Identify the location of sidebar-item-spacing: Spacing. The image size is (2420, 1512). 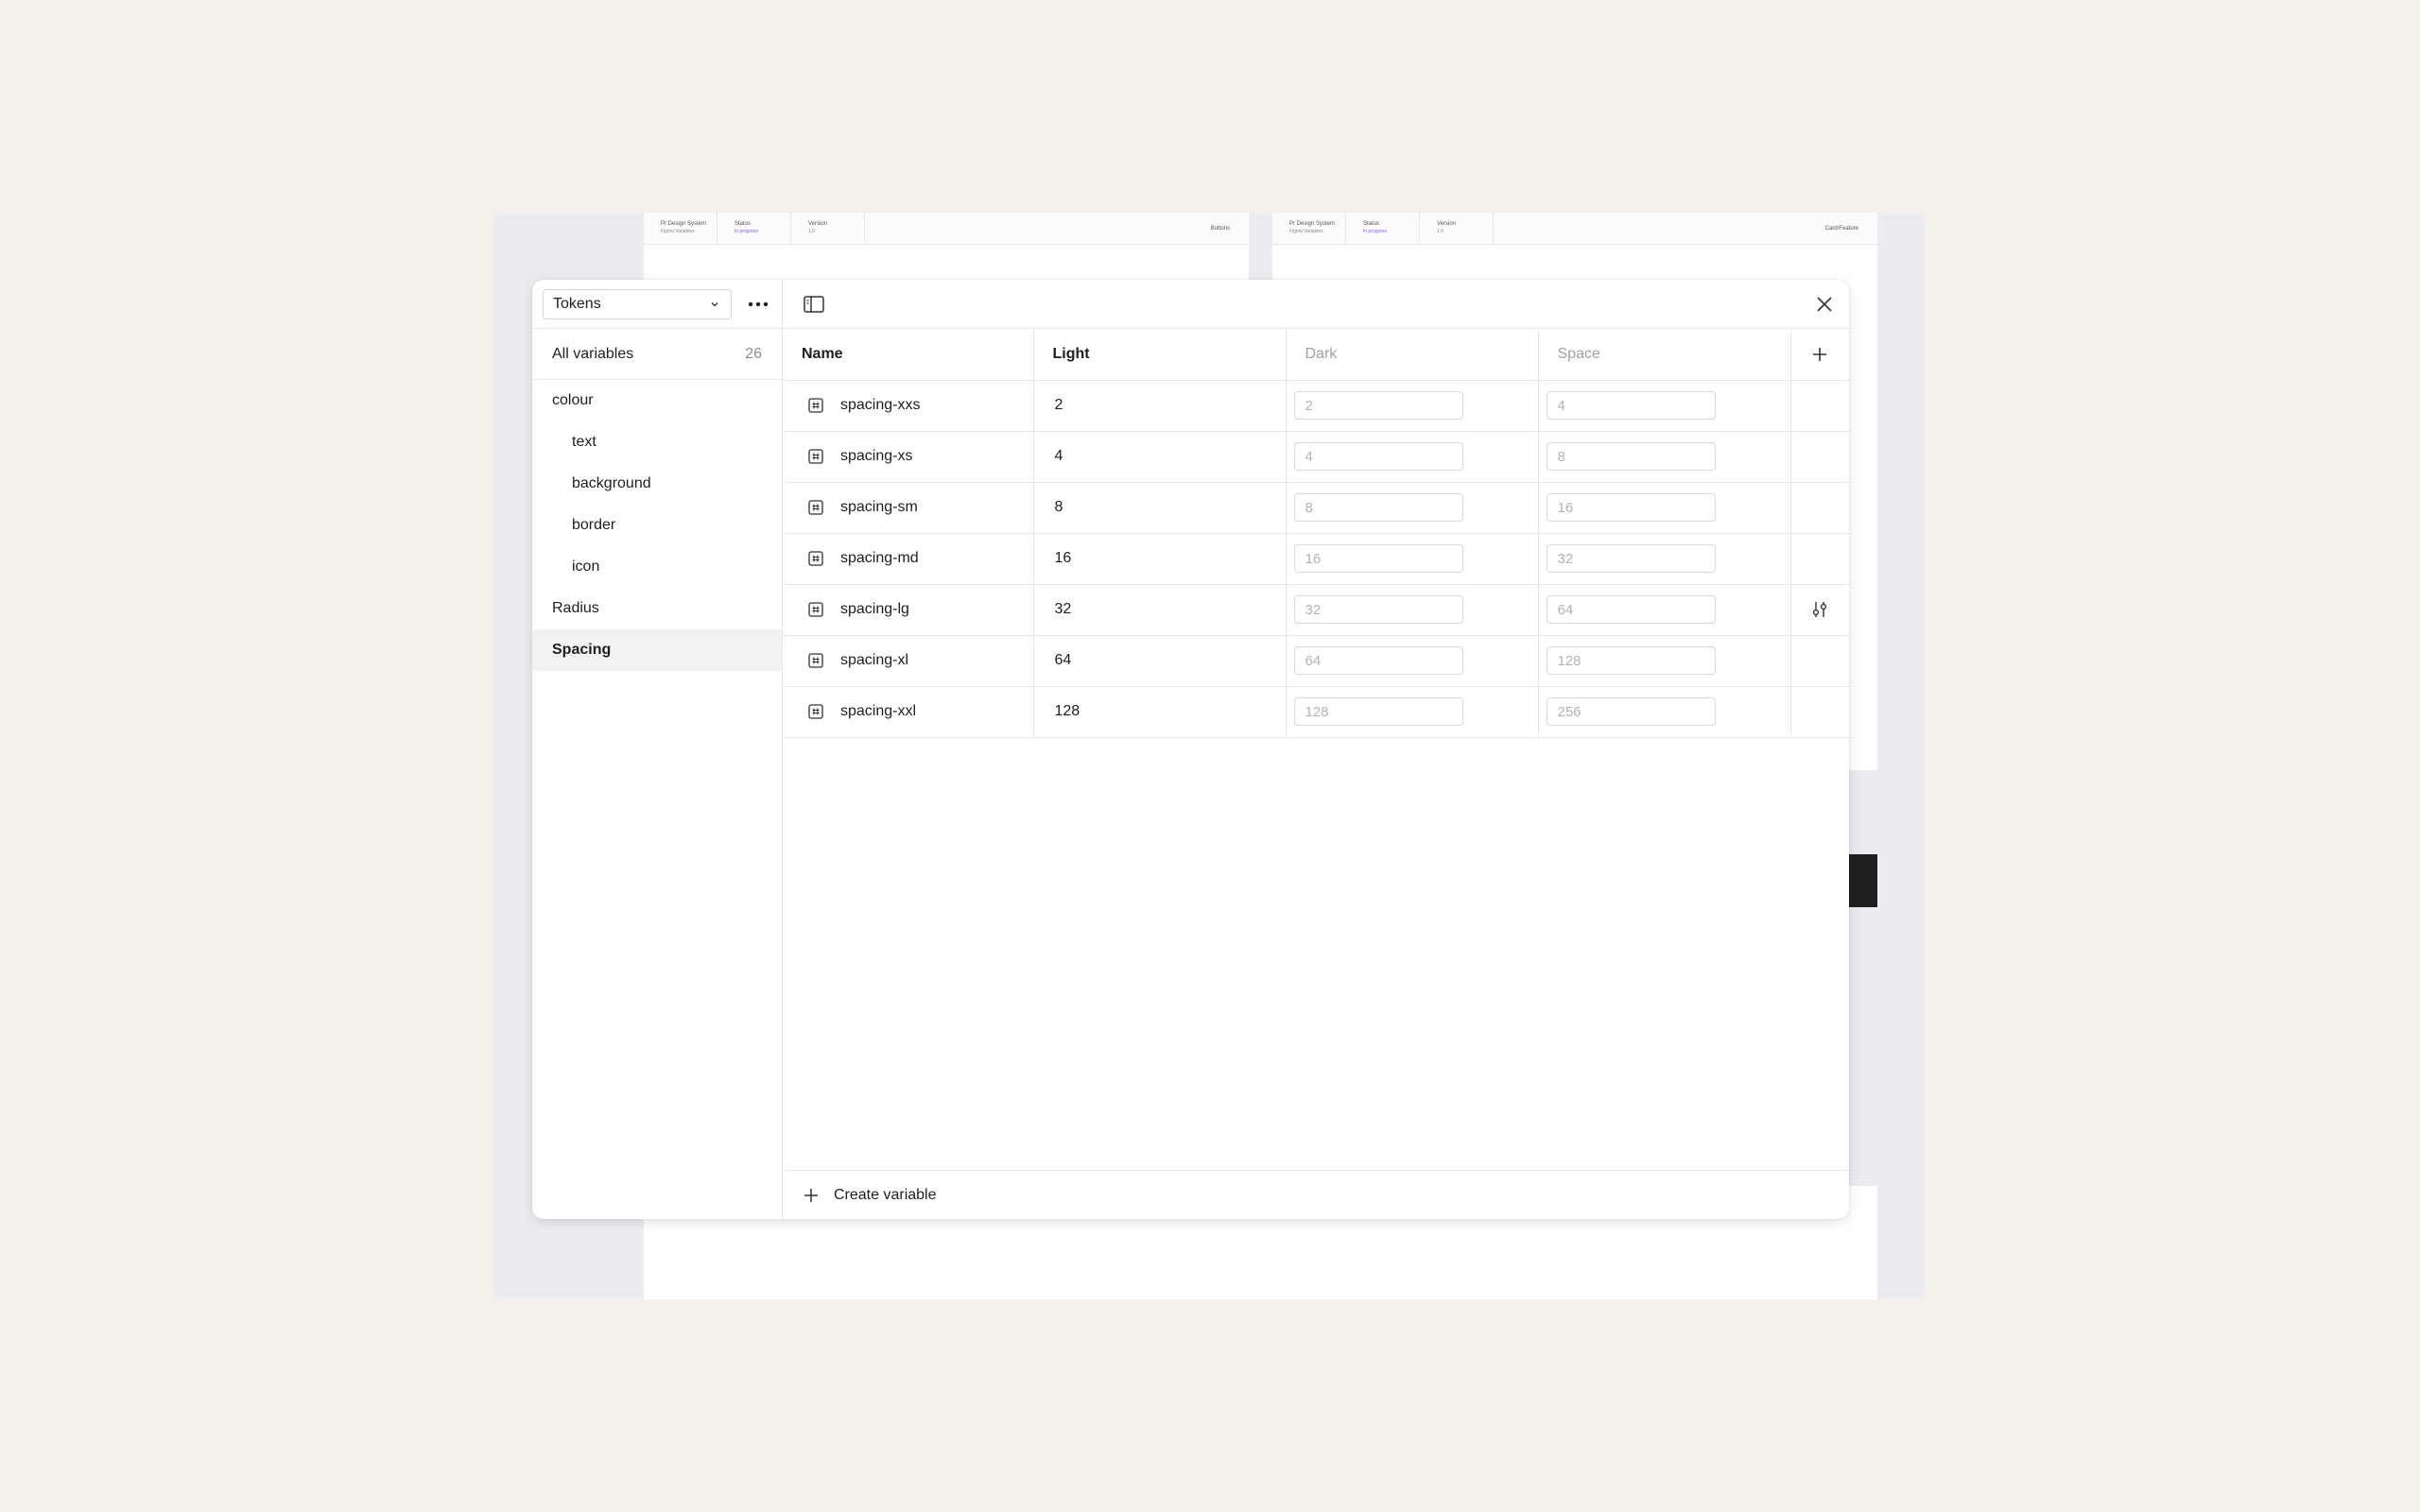
(657, 650).